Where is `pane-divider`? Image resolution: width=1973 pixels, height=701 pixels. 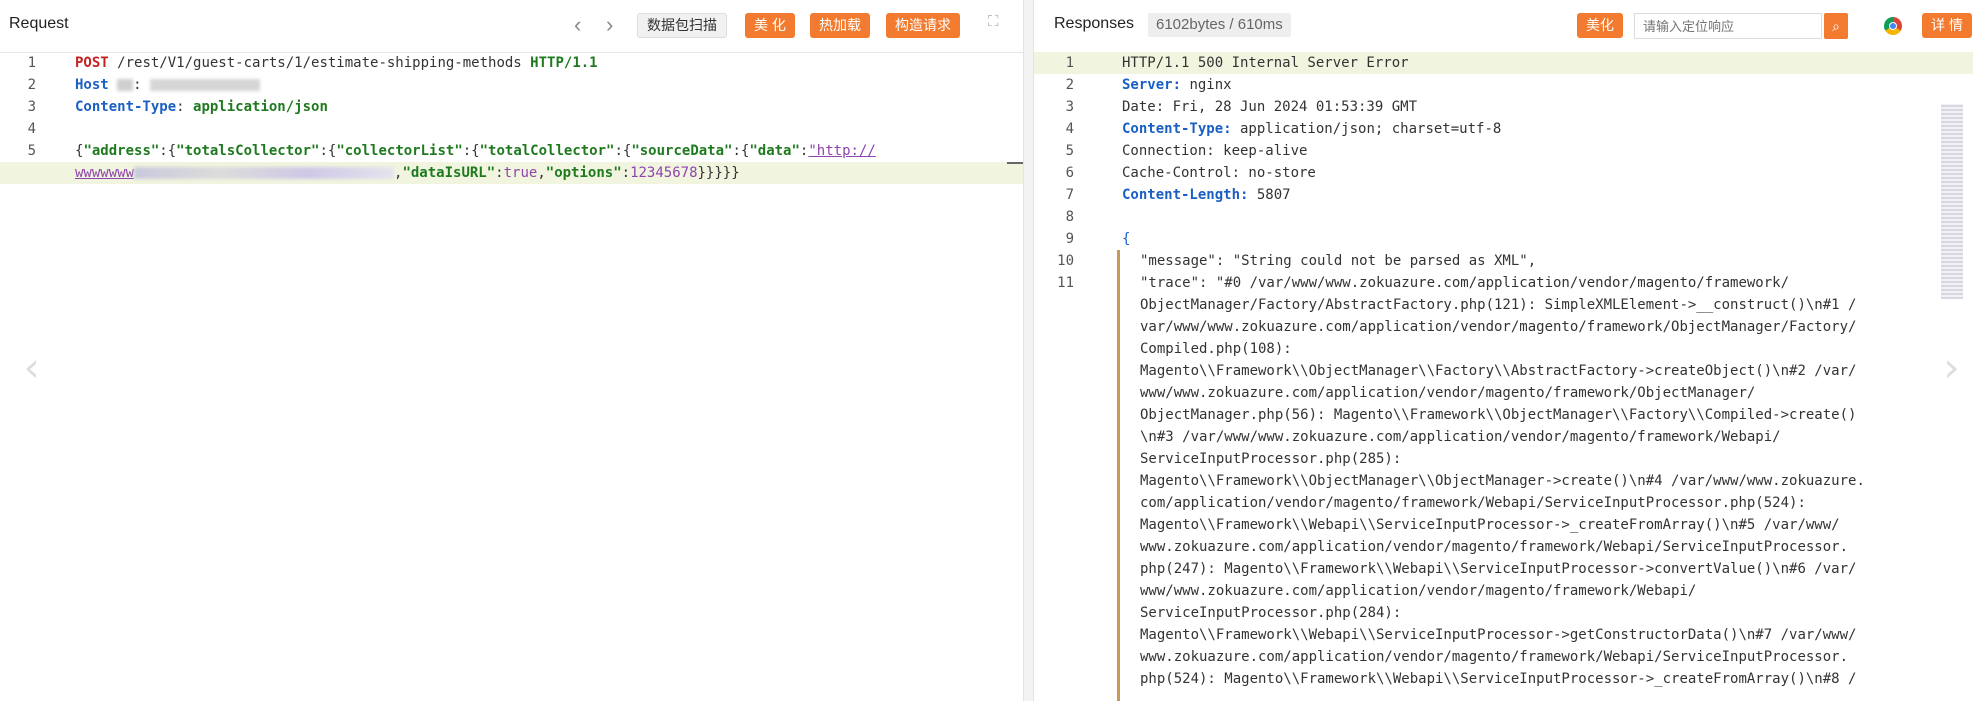
pane-divider is located at coordinates (1028, 350).